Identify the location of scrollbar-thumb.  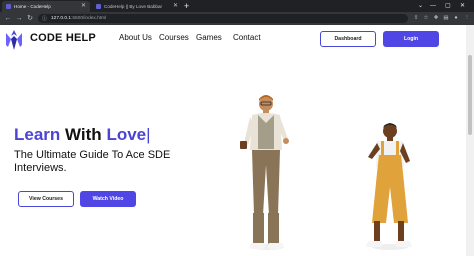
(470, 95).